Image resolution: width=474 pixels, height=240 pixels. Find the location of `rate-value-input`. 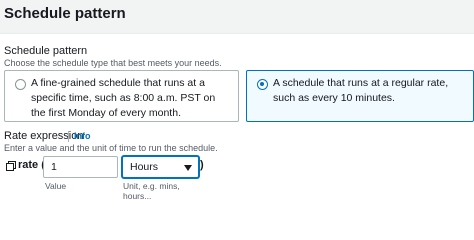

rate-value-input is located at coordinates (80, 167).